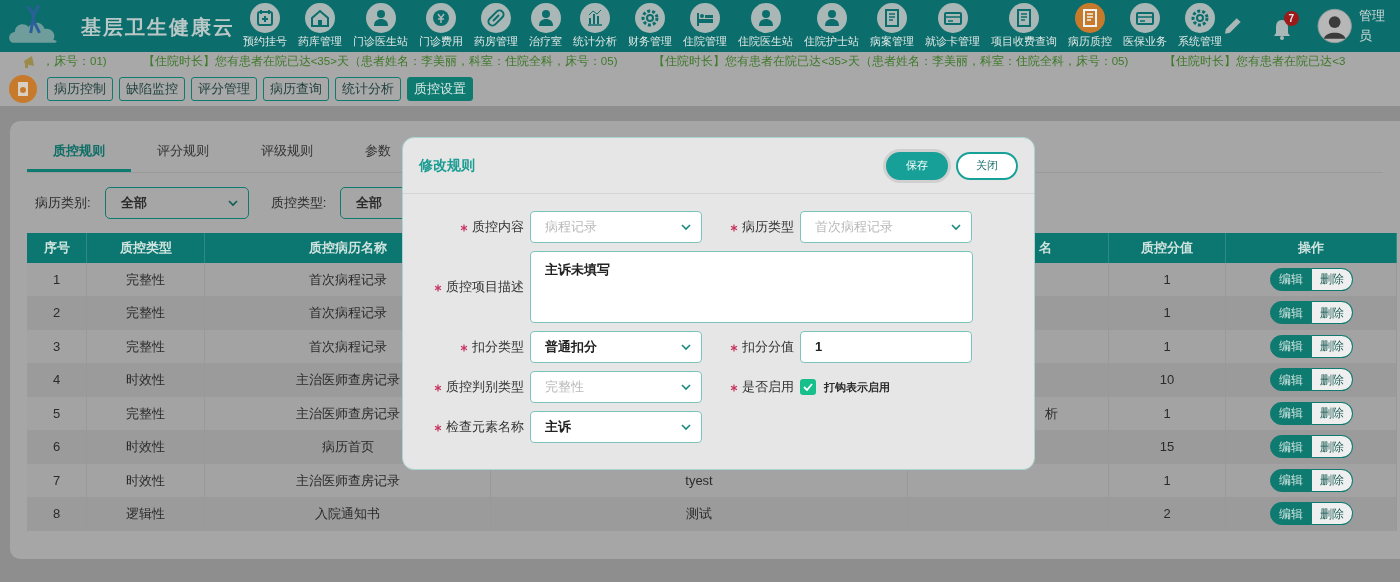  What do you see at coordinates (1311, 247) in the screenshot?
I see `column-header: 操作` at bounding box center [1311, 247].